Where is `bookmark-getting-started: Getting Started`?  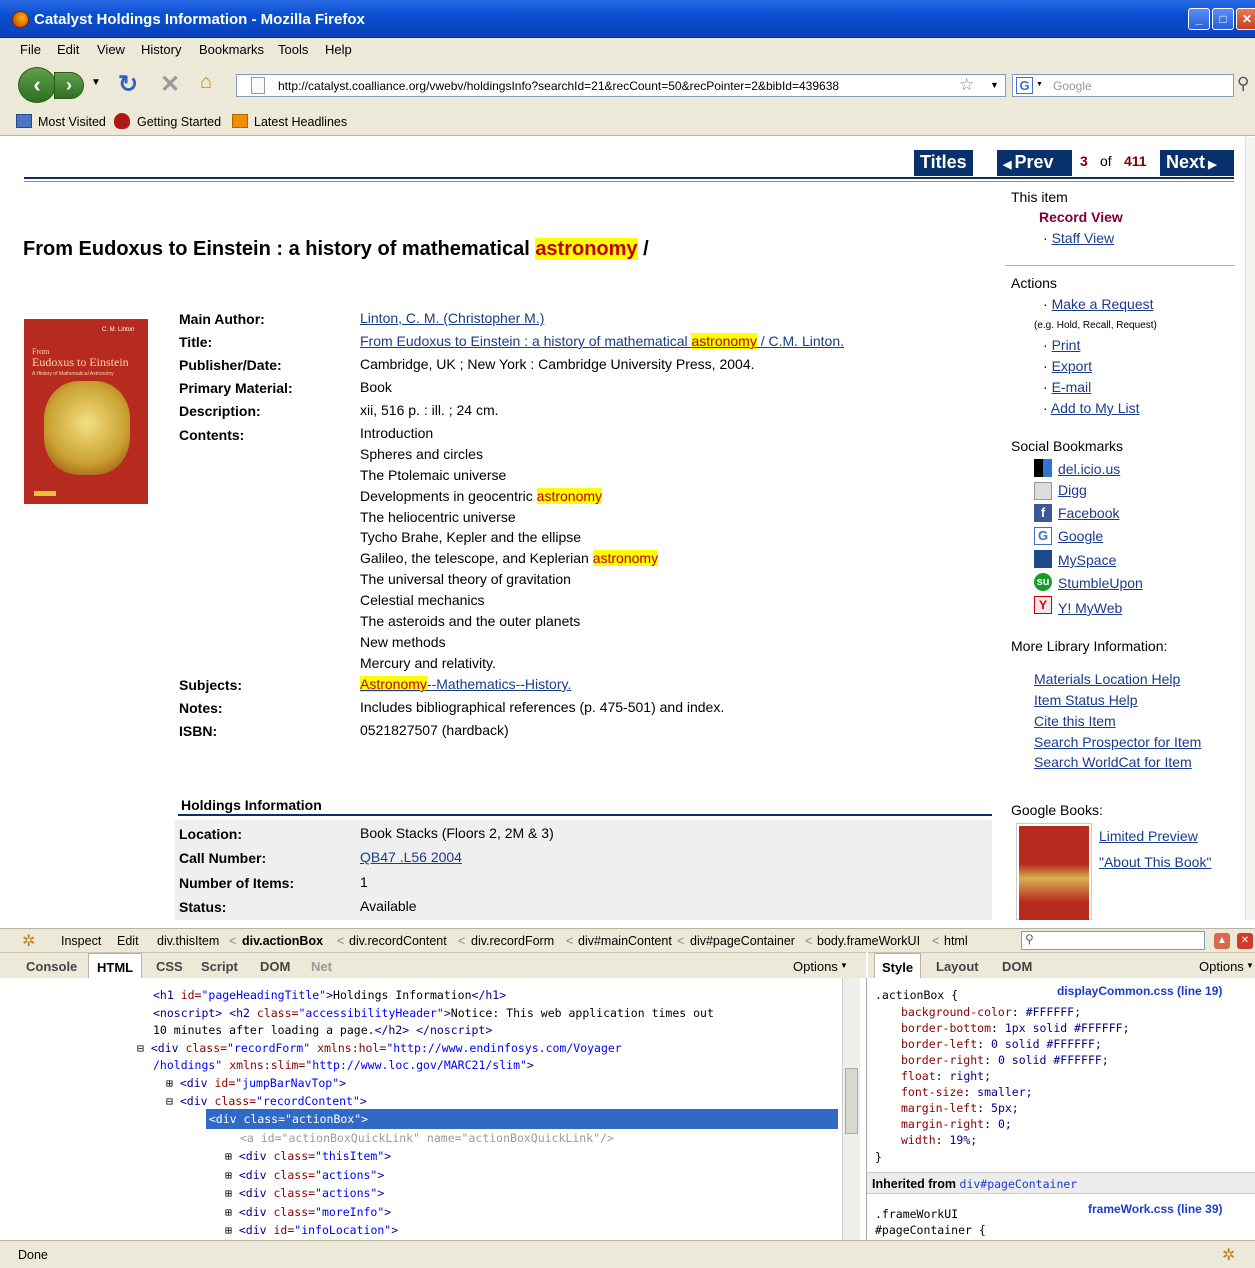 bookmark-getting-started: Getting Started is located at coordinates (179, 122).